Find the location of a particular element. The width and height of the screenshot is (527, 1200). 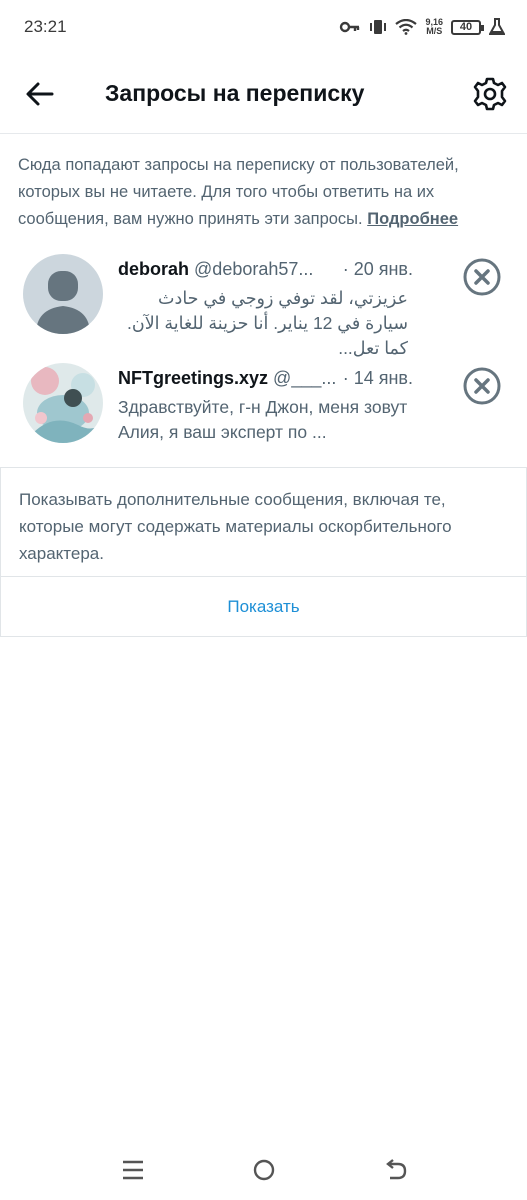

system-nav-bar is located at coordinates (263, 1170).